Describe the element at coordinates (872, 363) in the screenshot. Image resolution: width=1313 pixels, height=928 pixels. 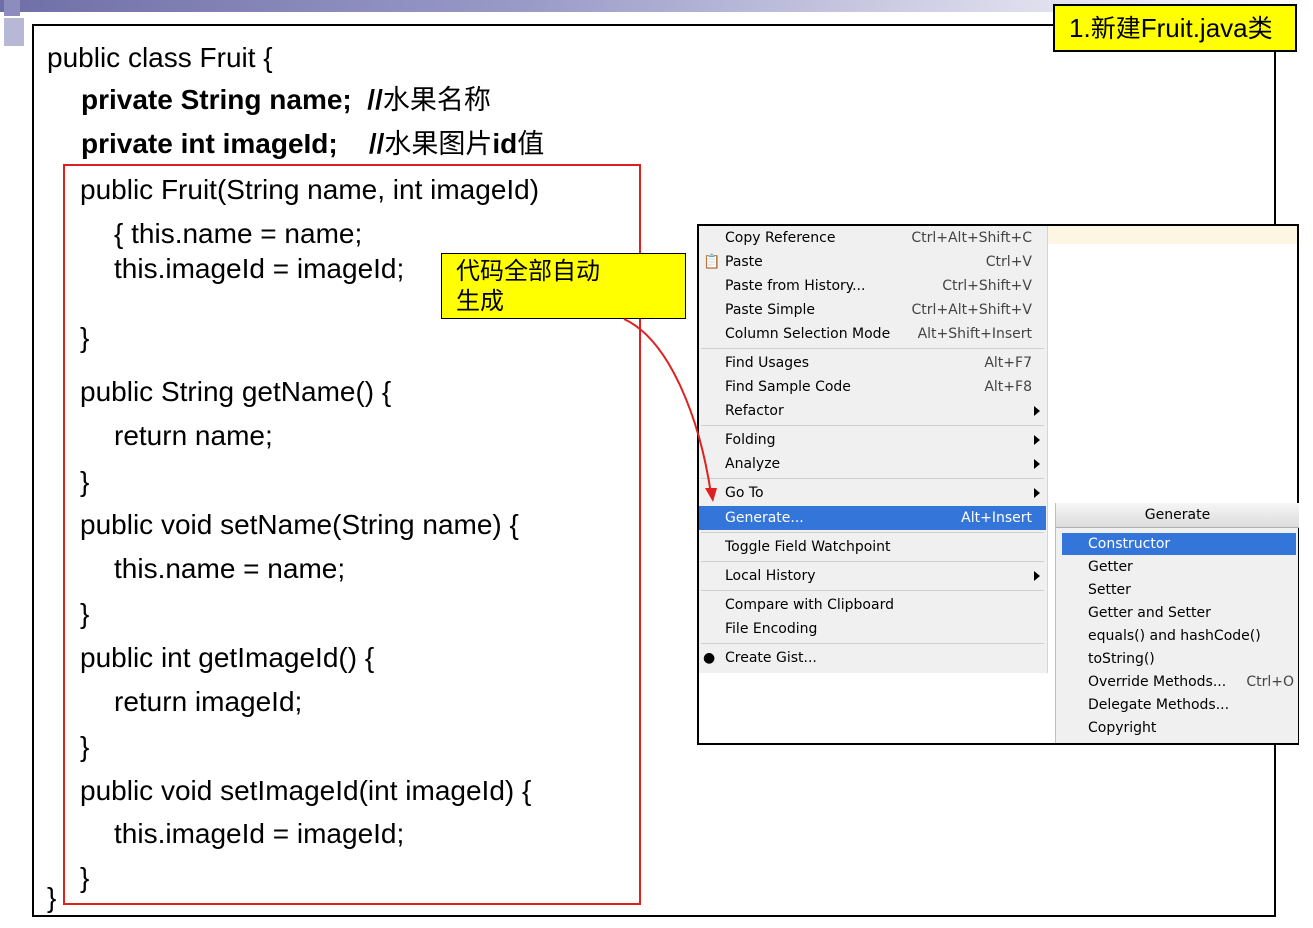
I see `menu-item-find-usages: Find Usages Alt+F7` at that location.